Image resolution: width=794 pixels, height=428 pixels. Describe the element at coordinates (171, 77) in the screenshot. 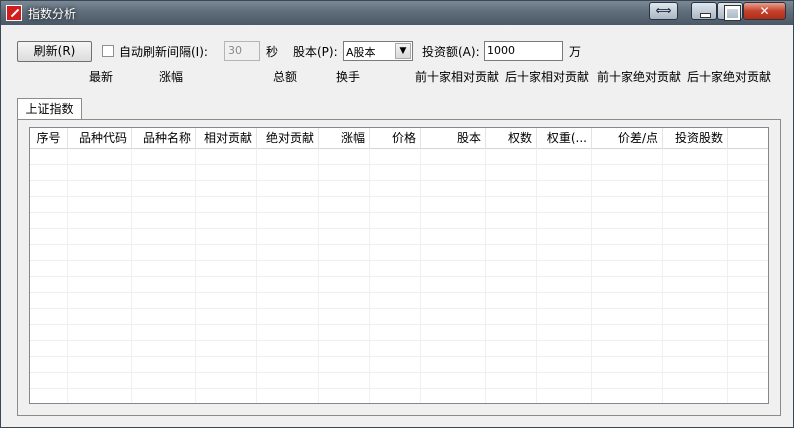

I see `stat-change: 涨幅` at that location.